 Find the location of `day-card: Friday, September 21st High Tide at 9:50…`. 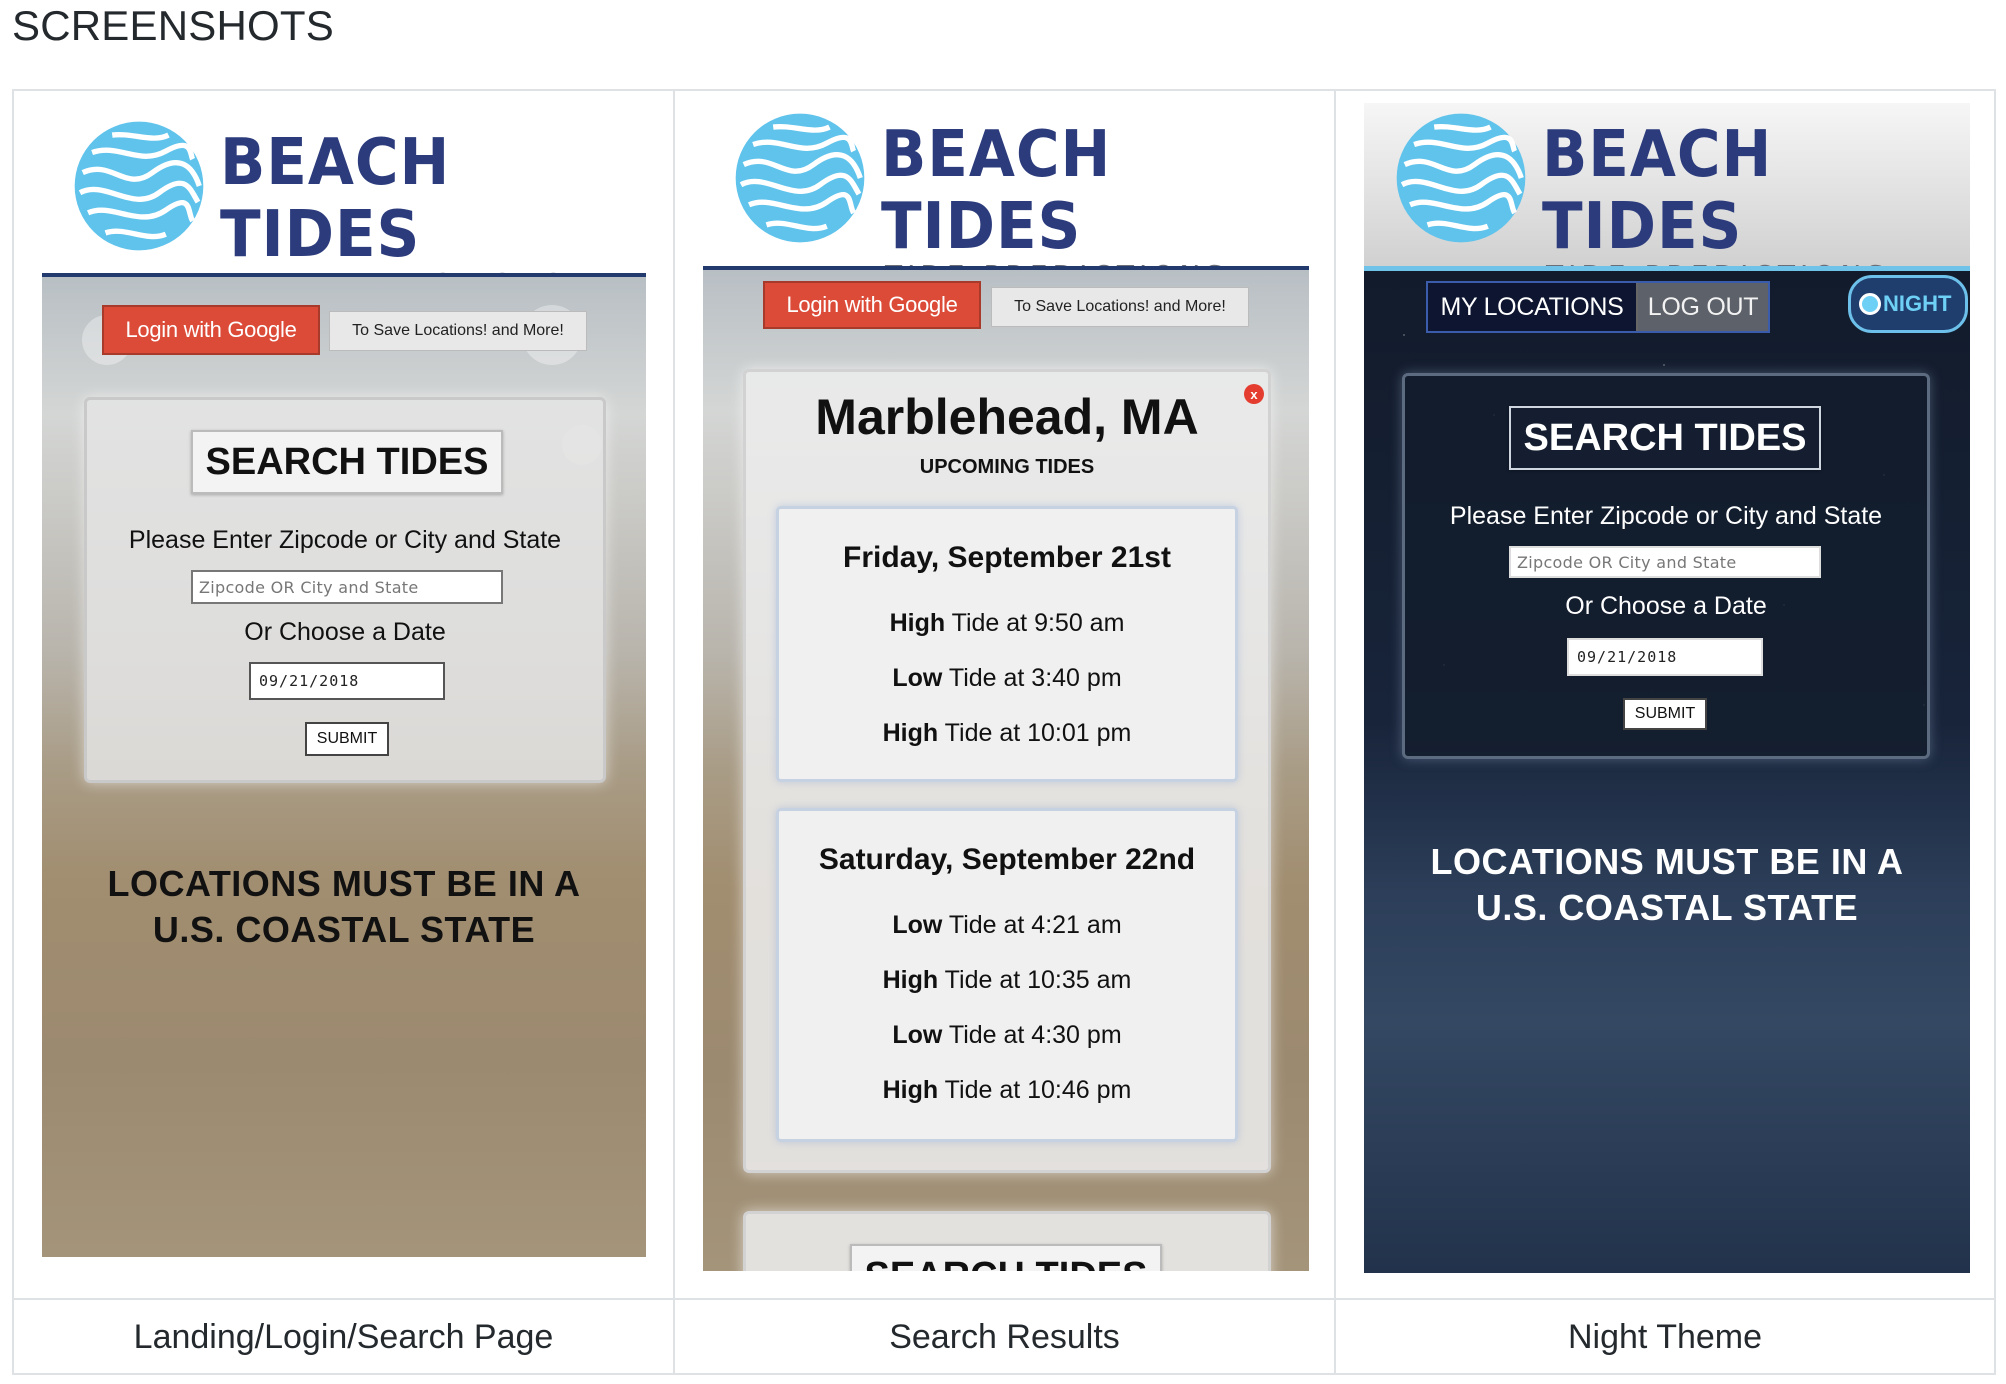

day-card: Friday, September 21st High Tide at 9:50… is located at coordinates (1007, 644).